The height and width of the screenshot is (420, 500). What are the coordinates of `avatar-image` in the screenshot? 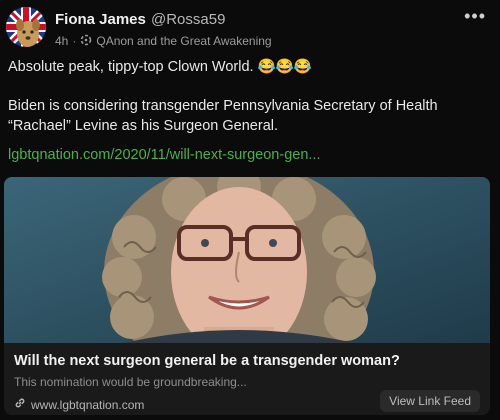 It's located at (26, 27).